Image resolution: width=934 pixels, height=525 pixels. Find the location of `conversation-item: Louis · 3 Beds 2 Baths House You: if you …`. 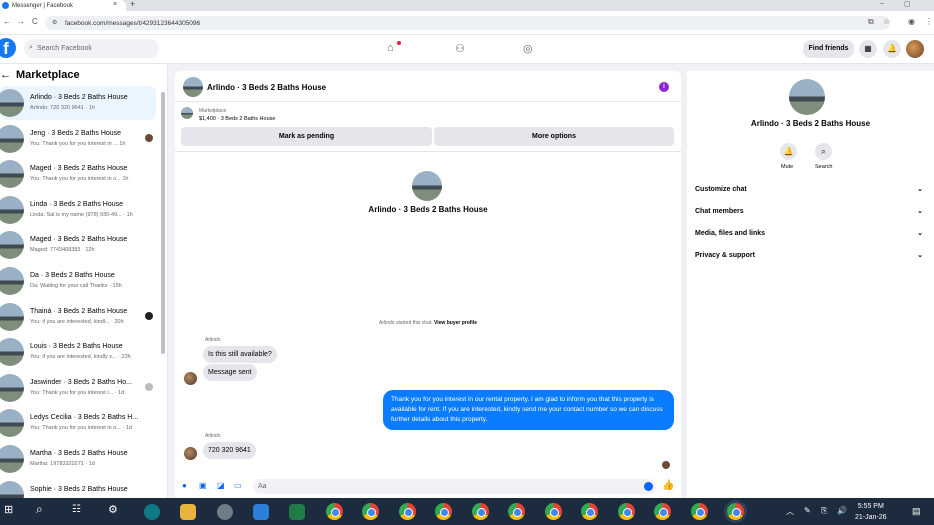

conversation-item: Louis · 3 Beds 2 Baths House You: if you … is located at coordinates (78, 352).